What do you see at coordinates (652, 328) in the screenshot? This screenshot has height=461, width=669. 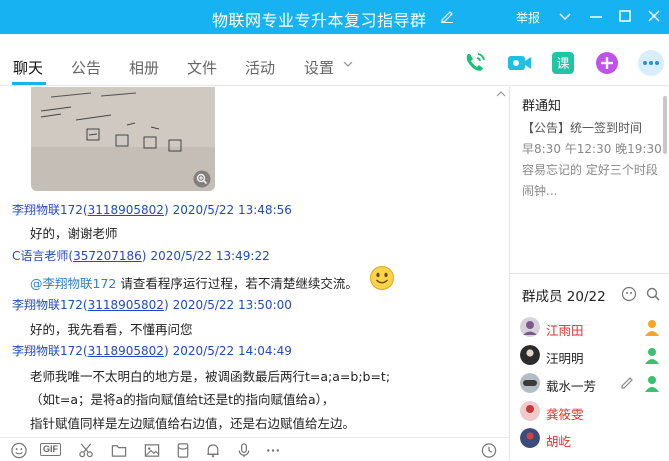 I see `owner-badge-icon` at bounding box center [652, 328].